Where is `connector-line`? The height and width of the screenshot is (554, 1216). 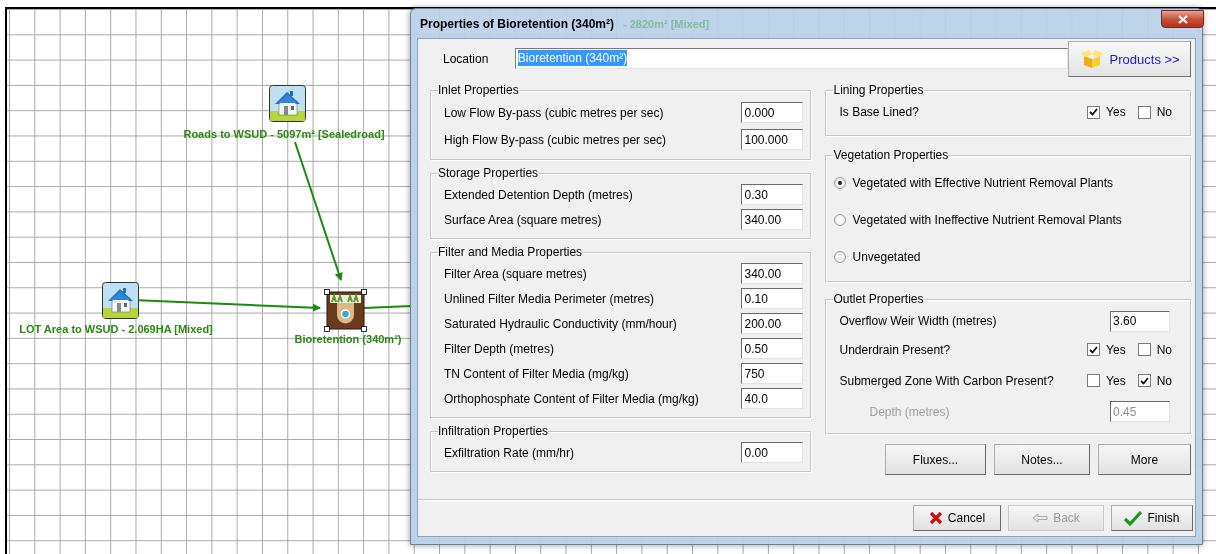
connector-line is located at coordinates (388, 307).